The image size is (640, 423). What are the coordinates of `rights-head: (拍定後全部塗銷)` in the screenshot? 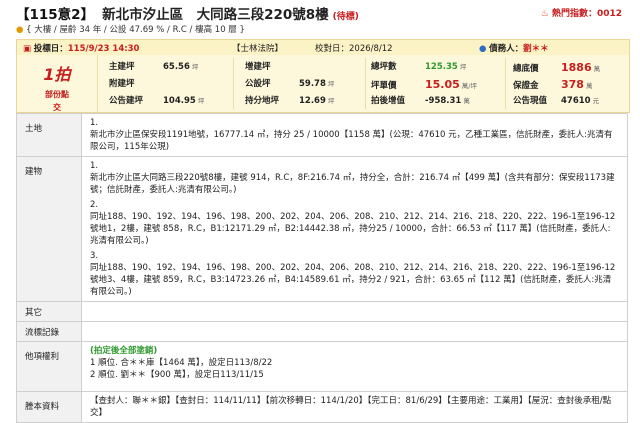 It's located at (124, 351).